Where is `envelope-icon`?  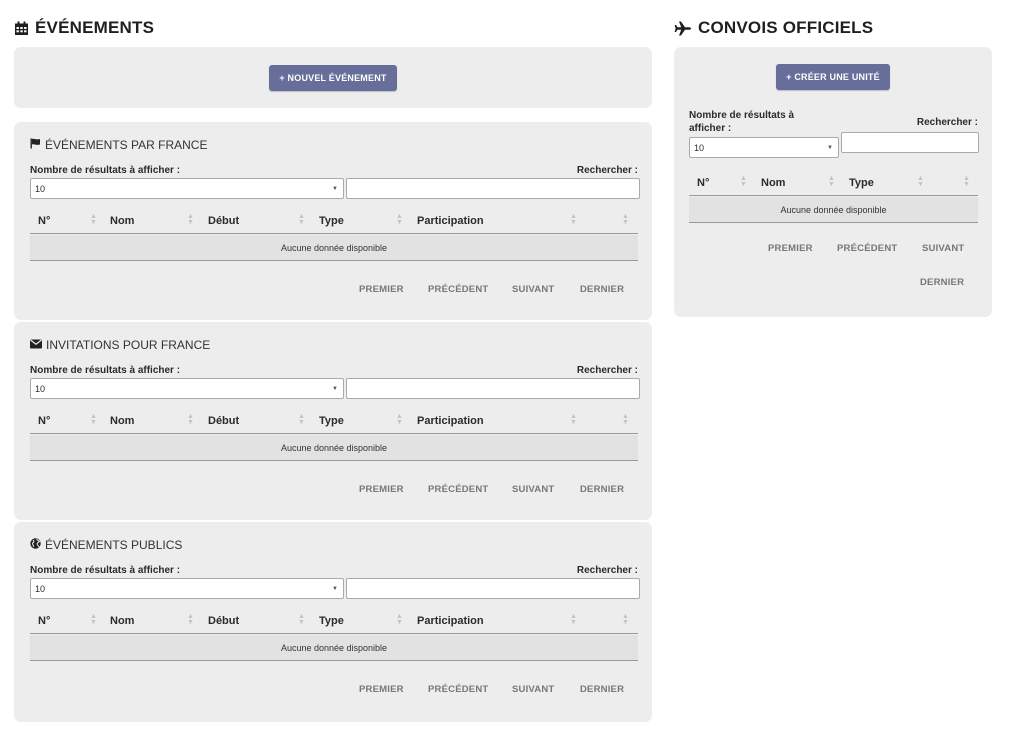
envelope-icon is located at coordinates (36, 345).